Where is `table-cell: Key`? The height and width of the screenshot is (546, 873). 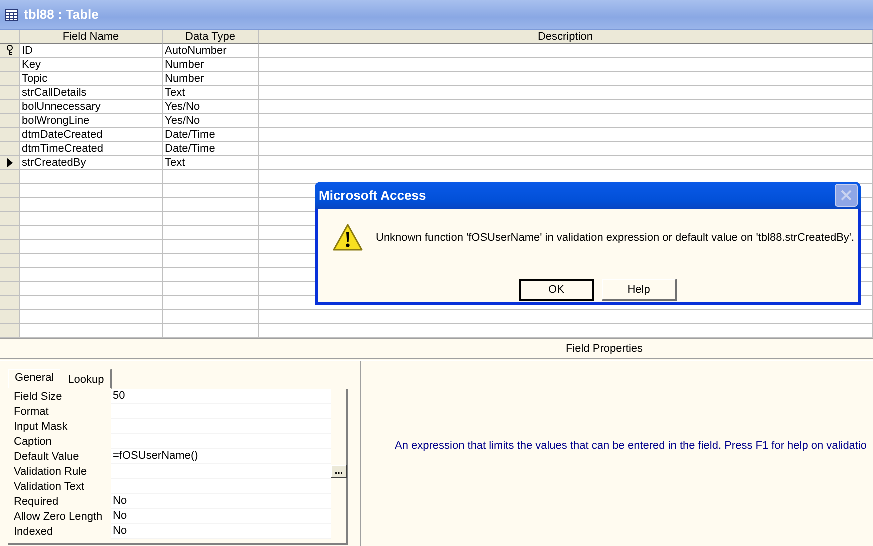 table-cell: Key is located at coordinates (91, 65).